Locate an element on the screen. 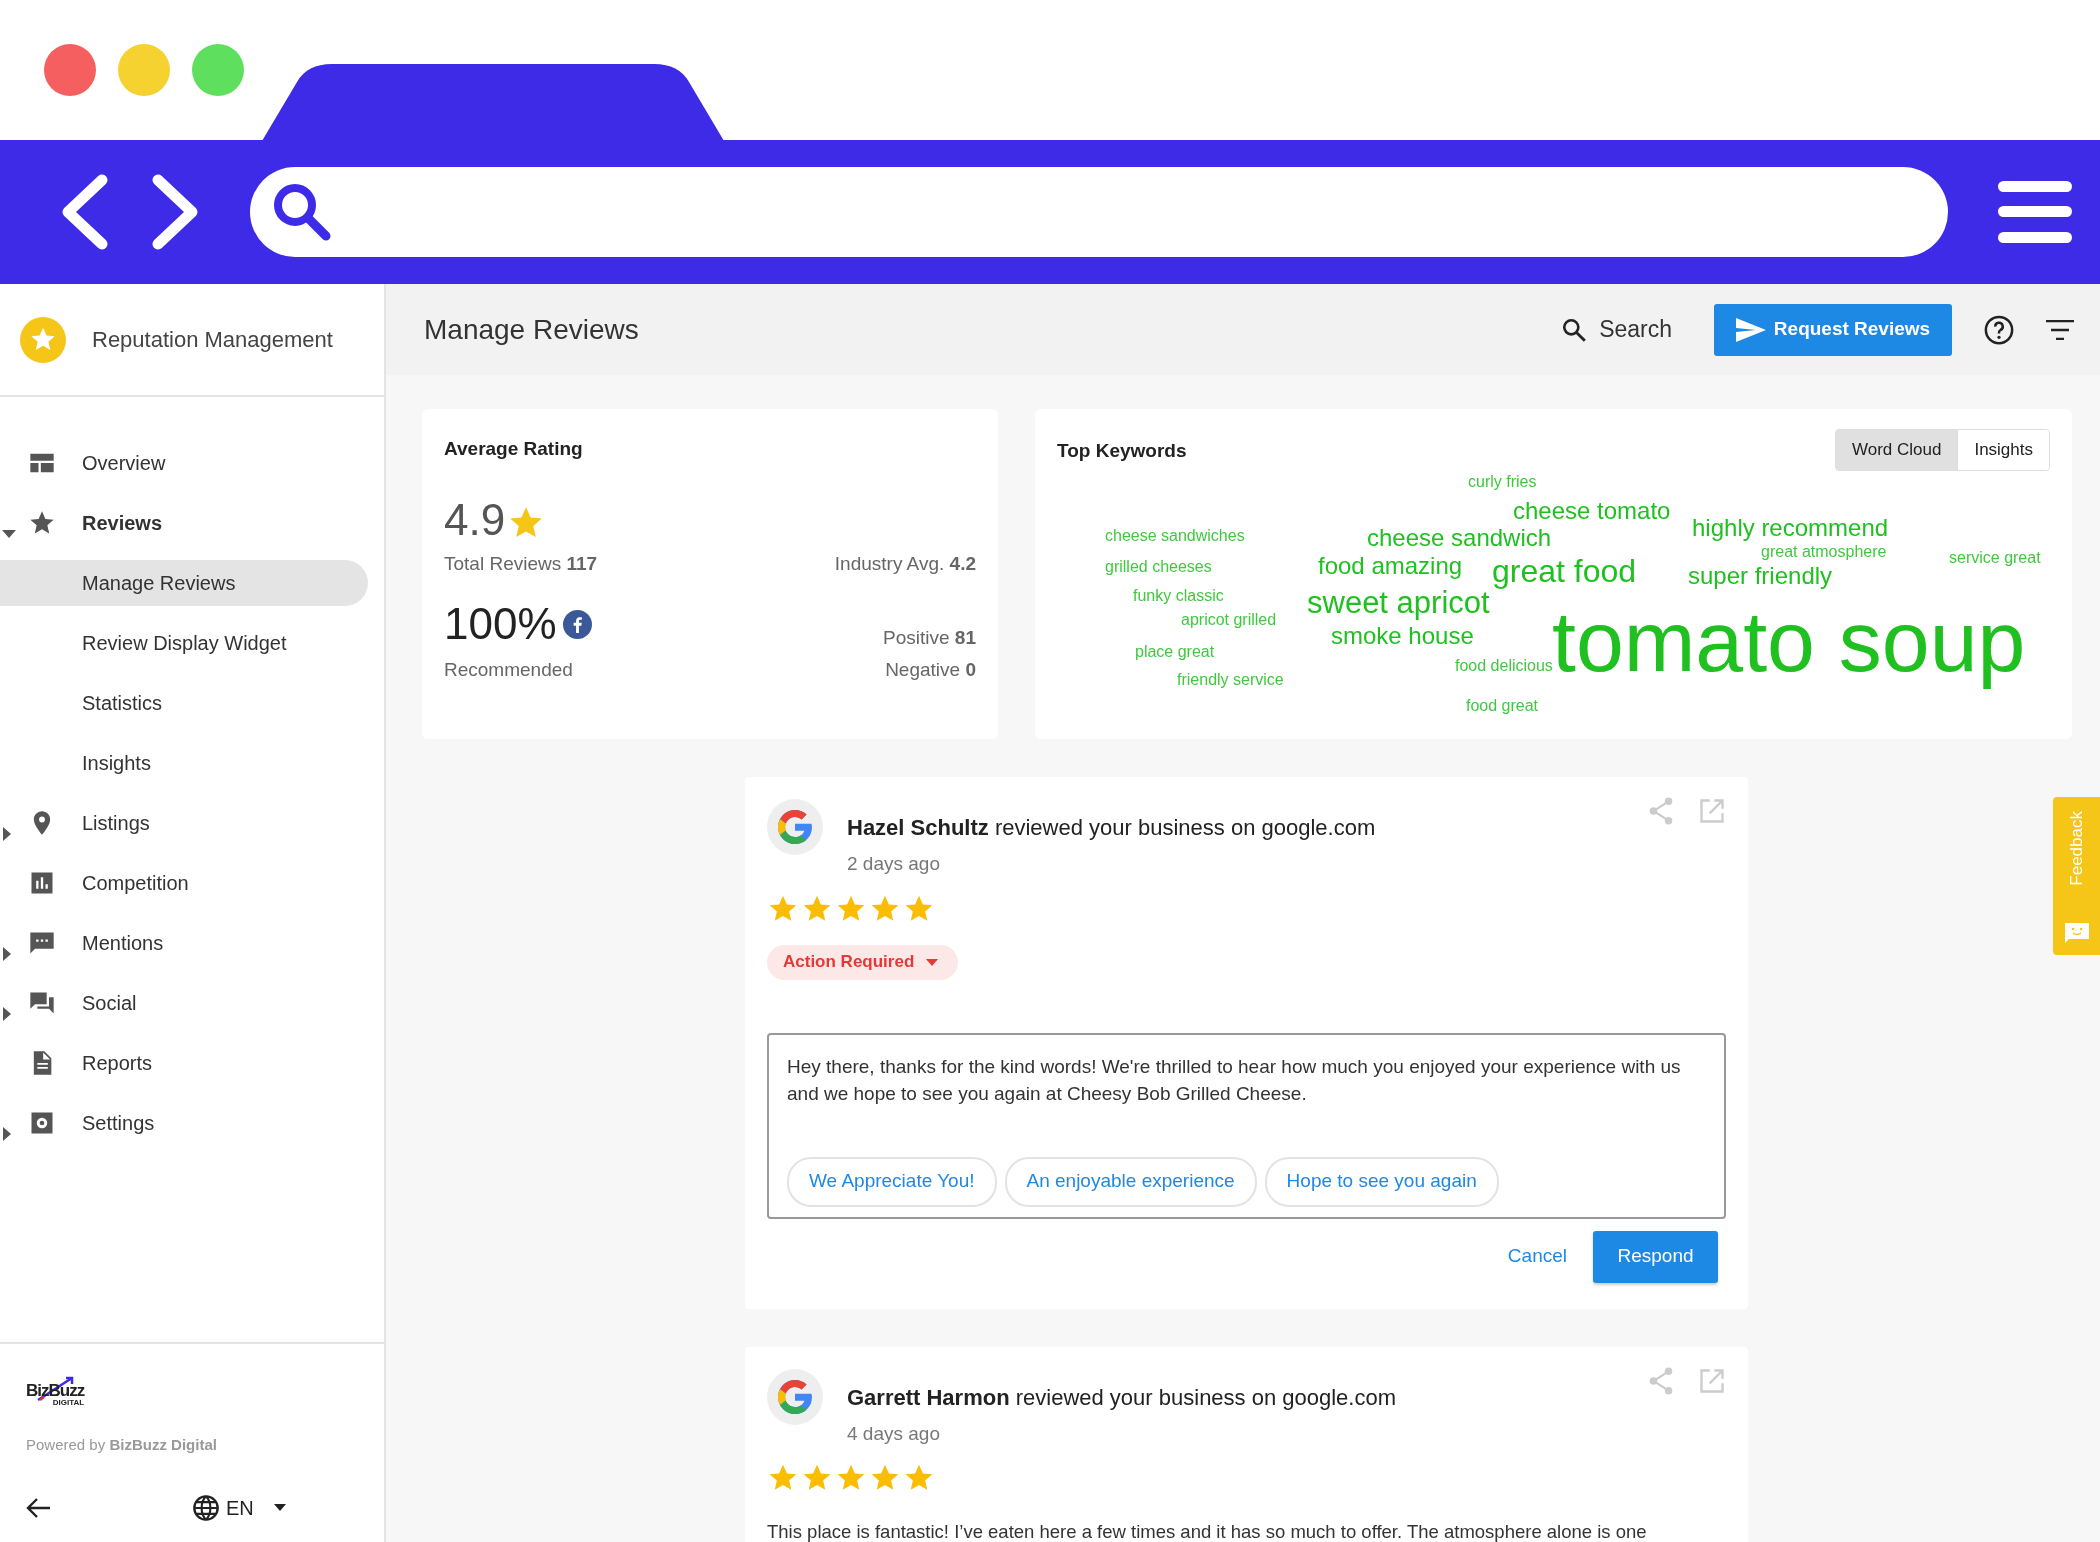 The width and height of the screenshot is (2100, 1542). search-icon is located at coordinates (1574, 329).